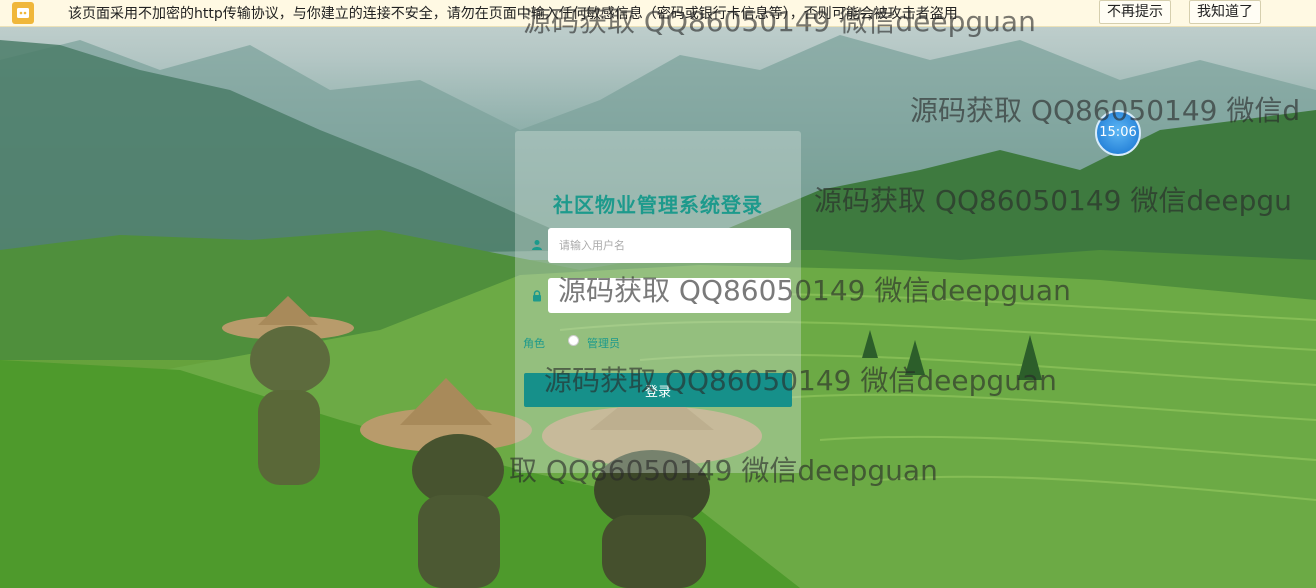  What do you see at coordinates (669, 295) in the screenshot?
I see `password-input` at bounding box center [669, 295].